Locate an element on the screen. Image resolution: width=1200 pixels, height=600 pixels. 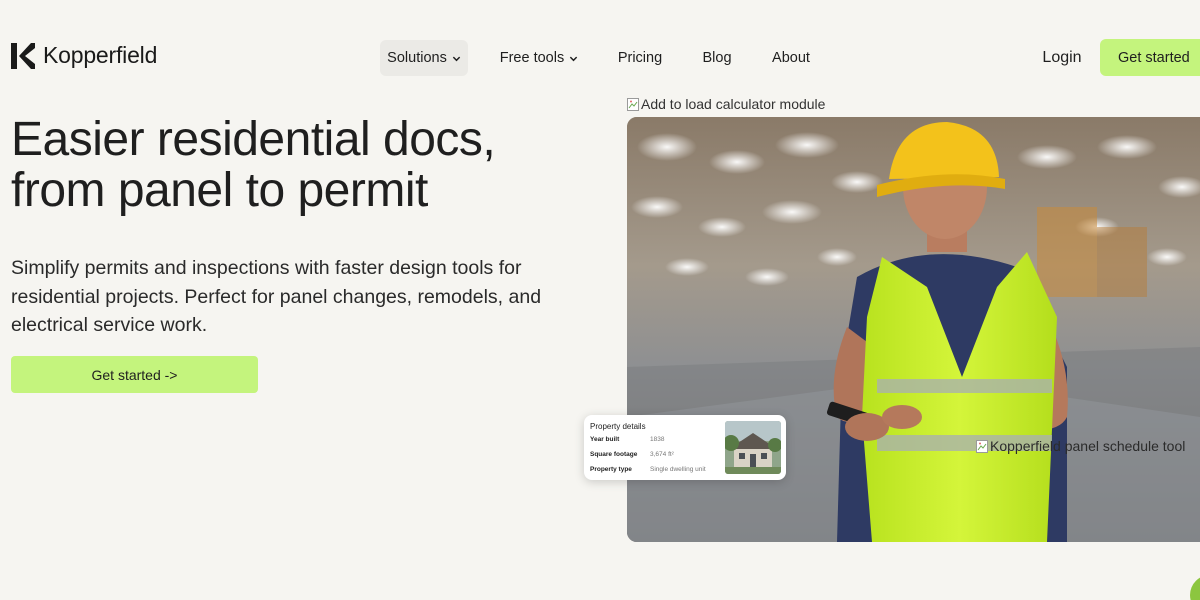
nav-get-started-button: Get started is located at coordinates (1150, 57).